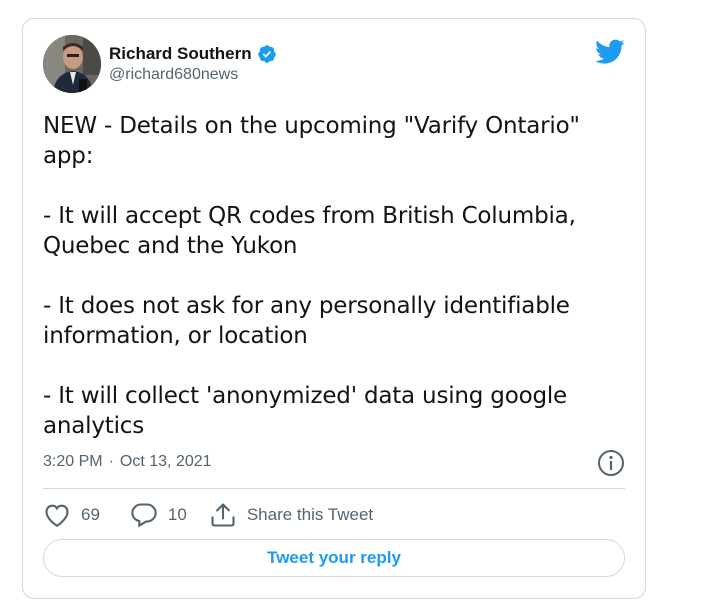 Image resolution: width=727 pixels, height=605 pixels. I want to click on reply-button: 10, so click(158, 515).